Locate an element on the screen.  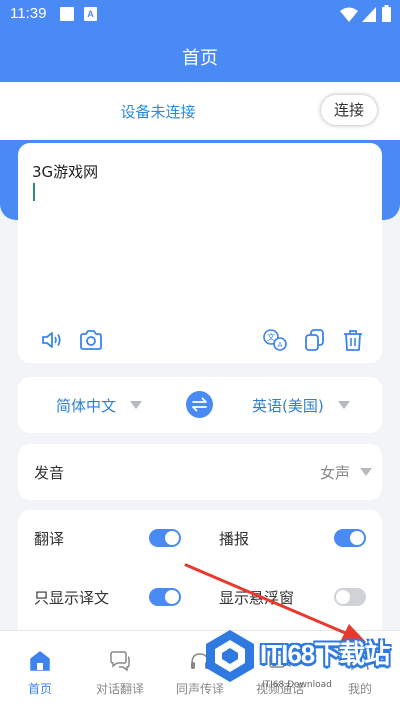
voice-value: 女声 is located at coordinates (335, 472).